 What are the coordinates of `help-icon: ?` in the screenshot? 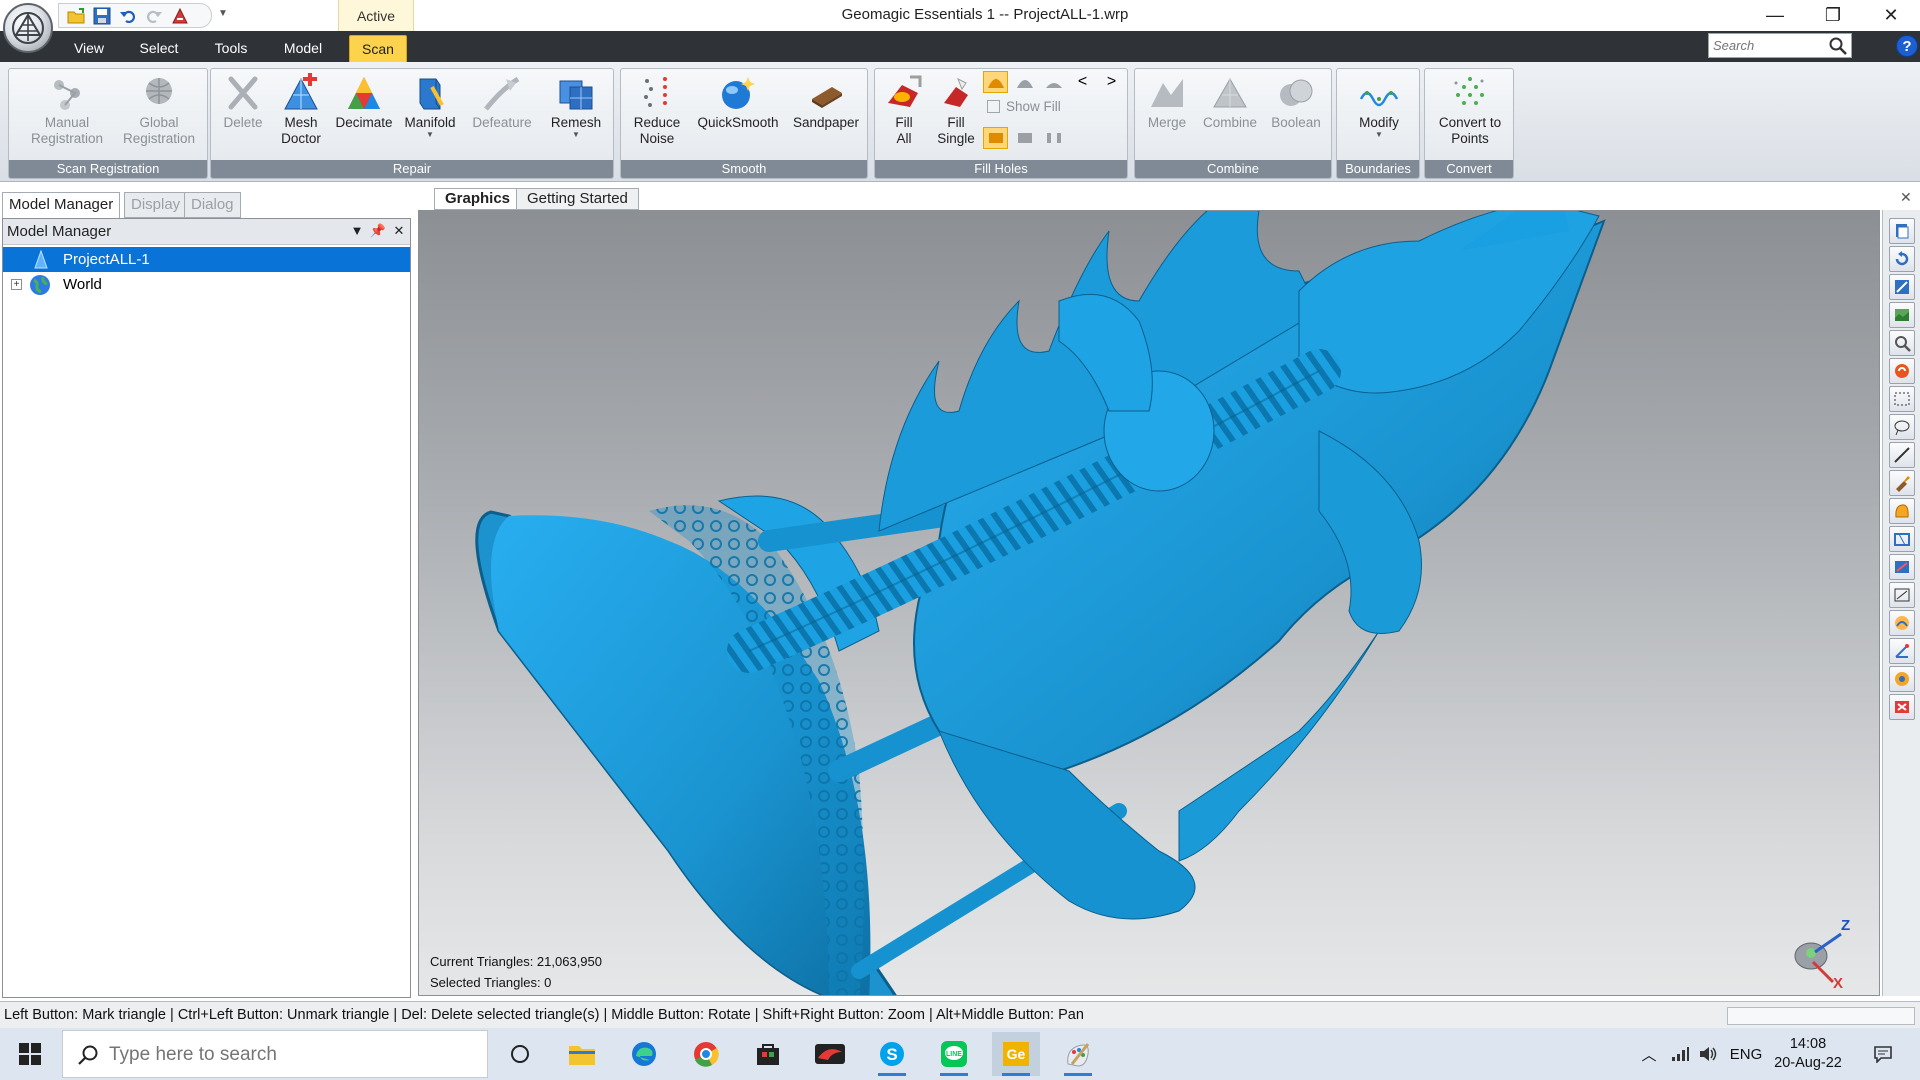 It's located at (1907, 46).